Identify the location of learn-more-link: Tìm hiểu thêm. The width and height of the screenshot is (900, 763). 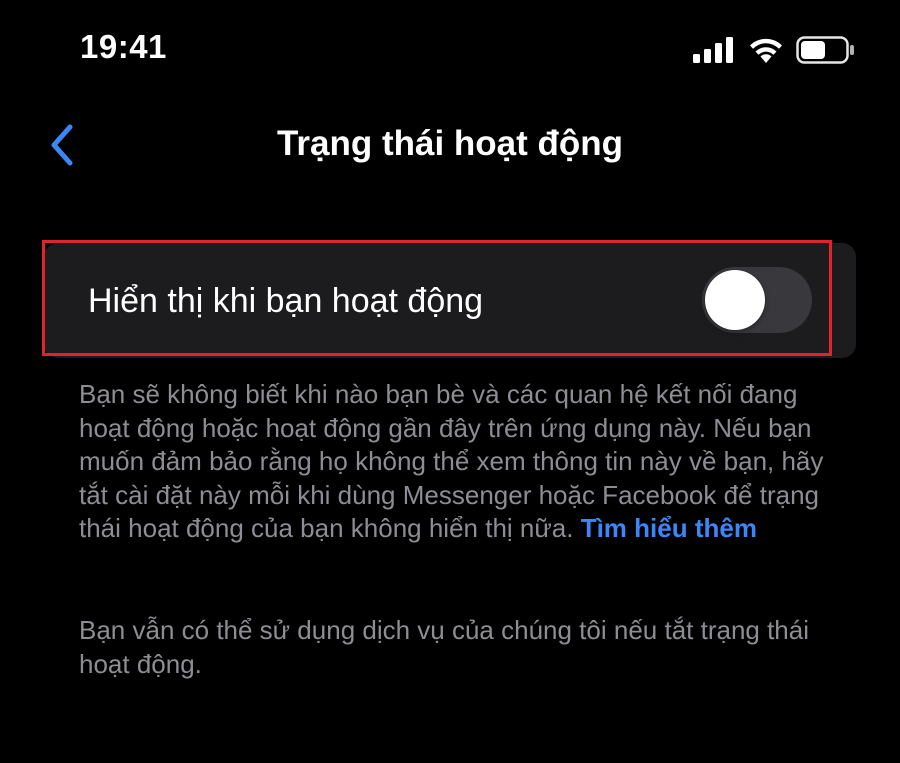
(669, 528).